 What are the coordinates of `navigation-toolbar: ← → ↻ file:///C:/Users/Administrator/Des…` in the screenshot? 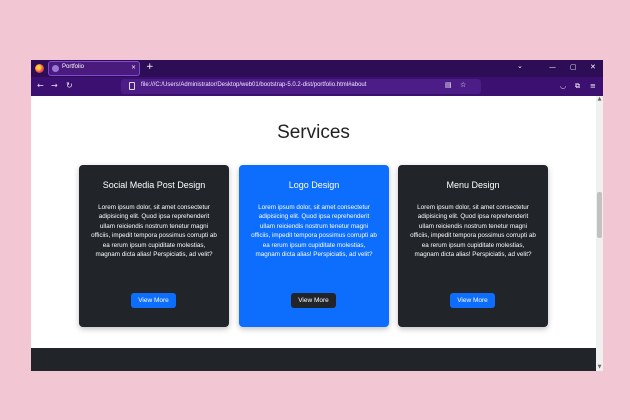 It's located at (317, 86).